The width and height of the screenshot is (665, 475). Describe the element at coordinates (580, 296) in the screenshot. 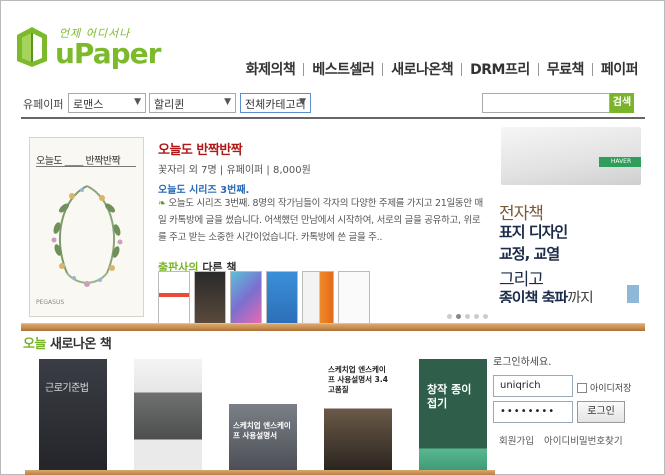

I see `promo-line-5-thin: 까지` at that location.